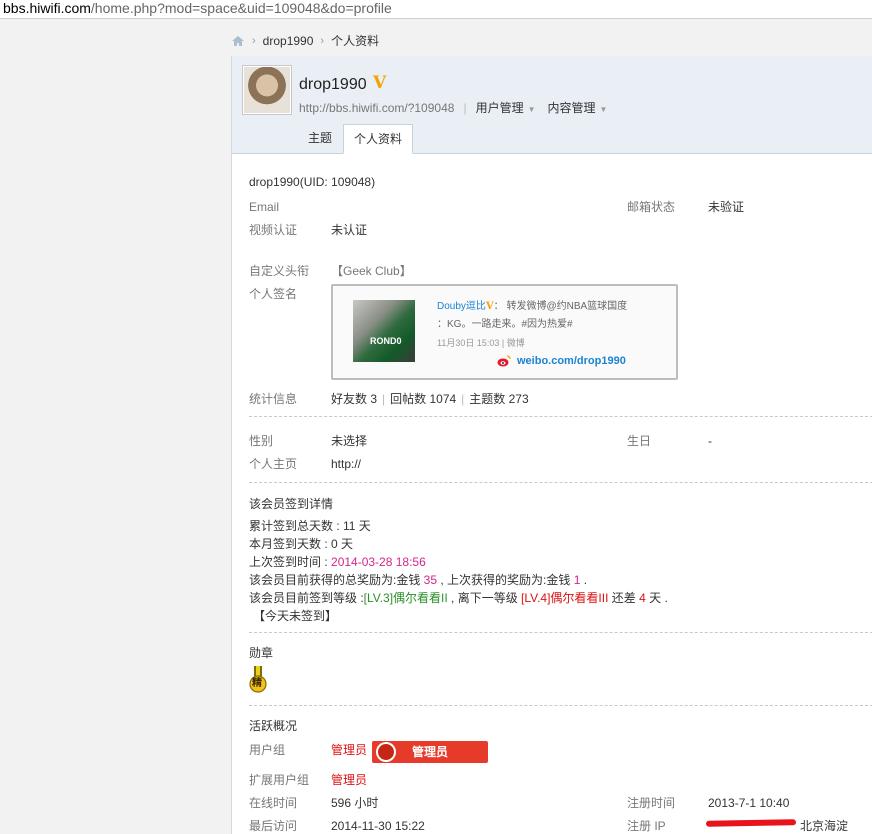  I want to click on reward-mid: , 上次获得的奖励为:金钱, so click(505, 580).